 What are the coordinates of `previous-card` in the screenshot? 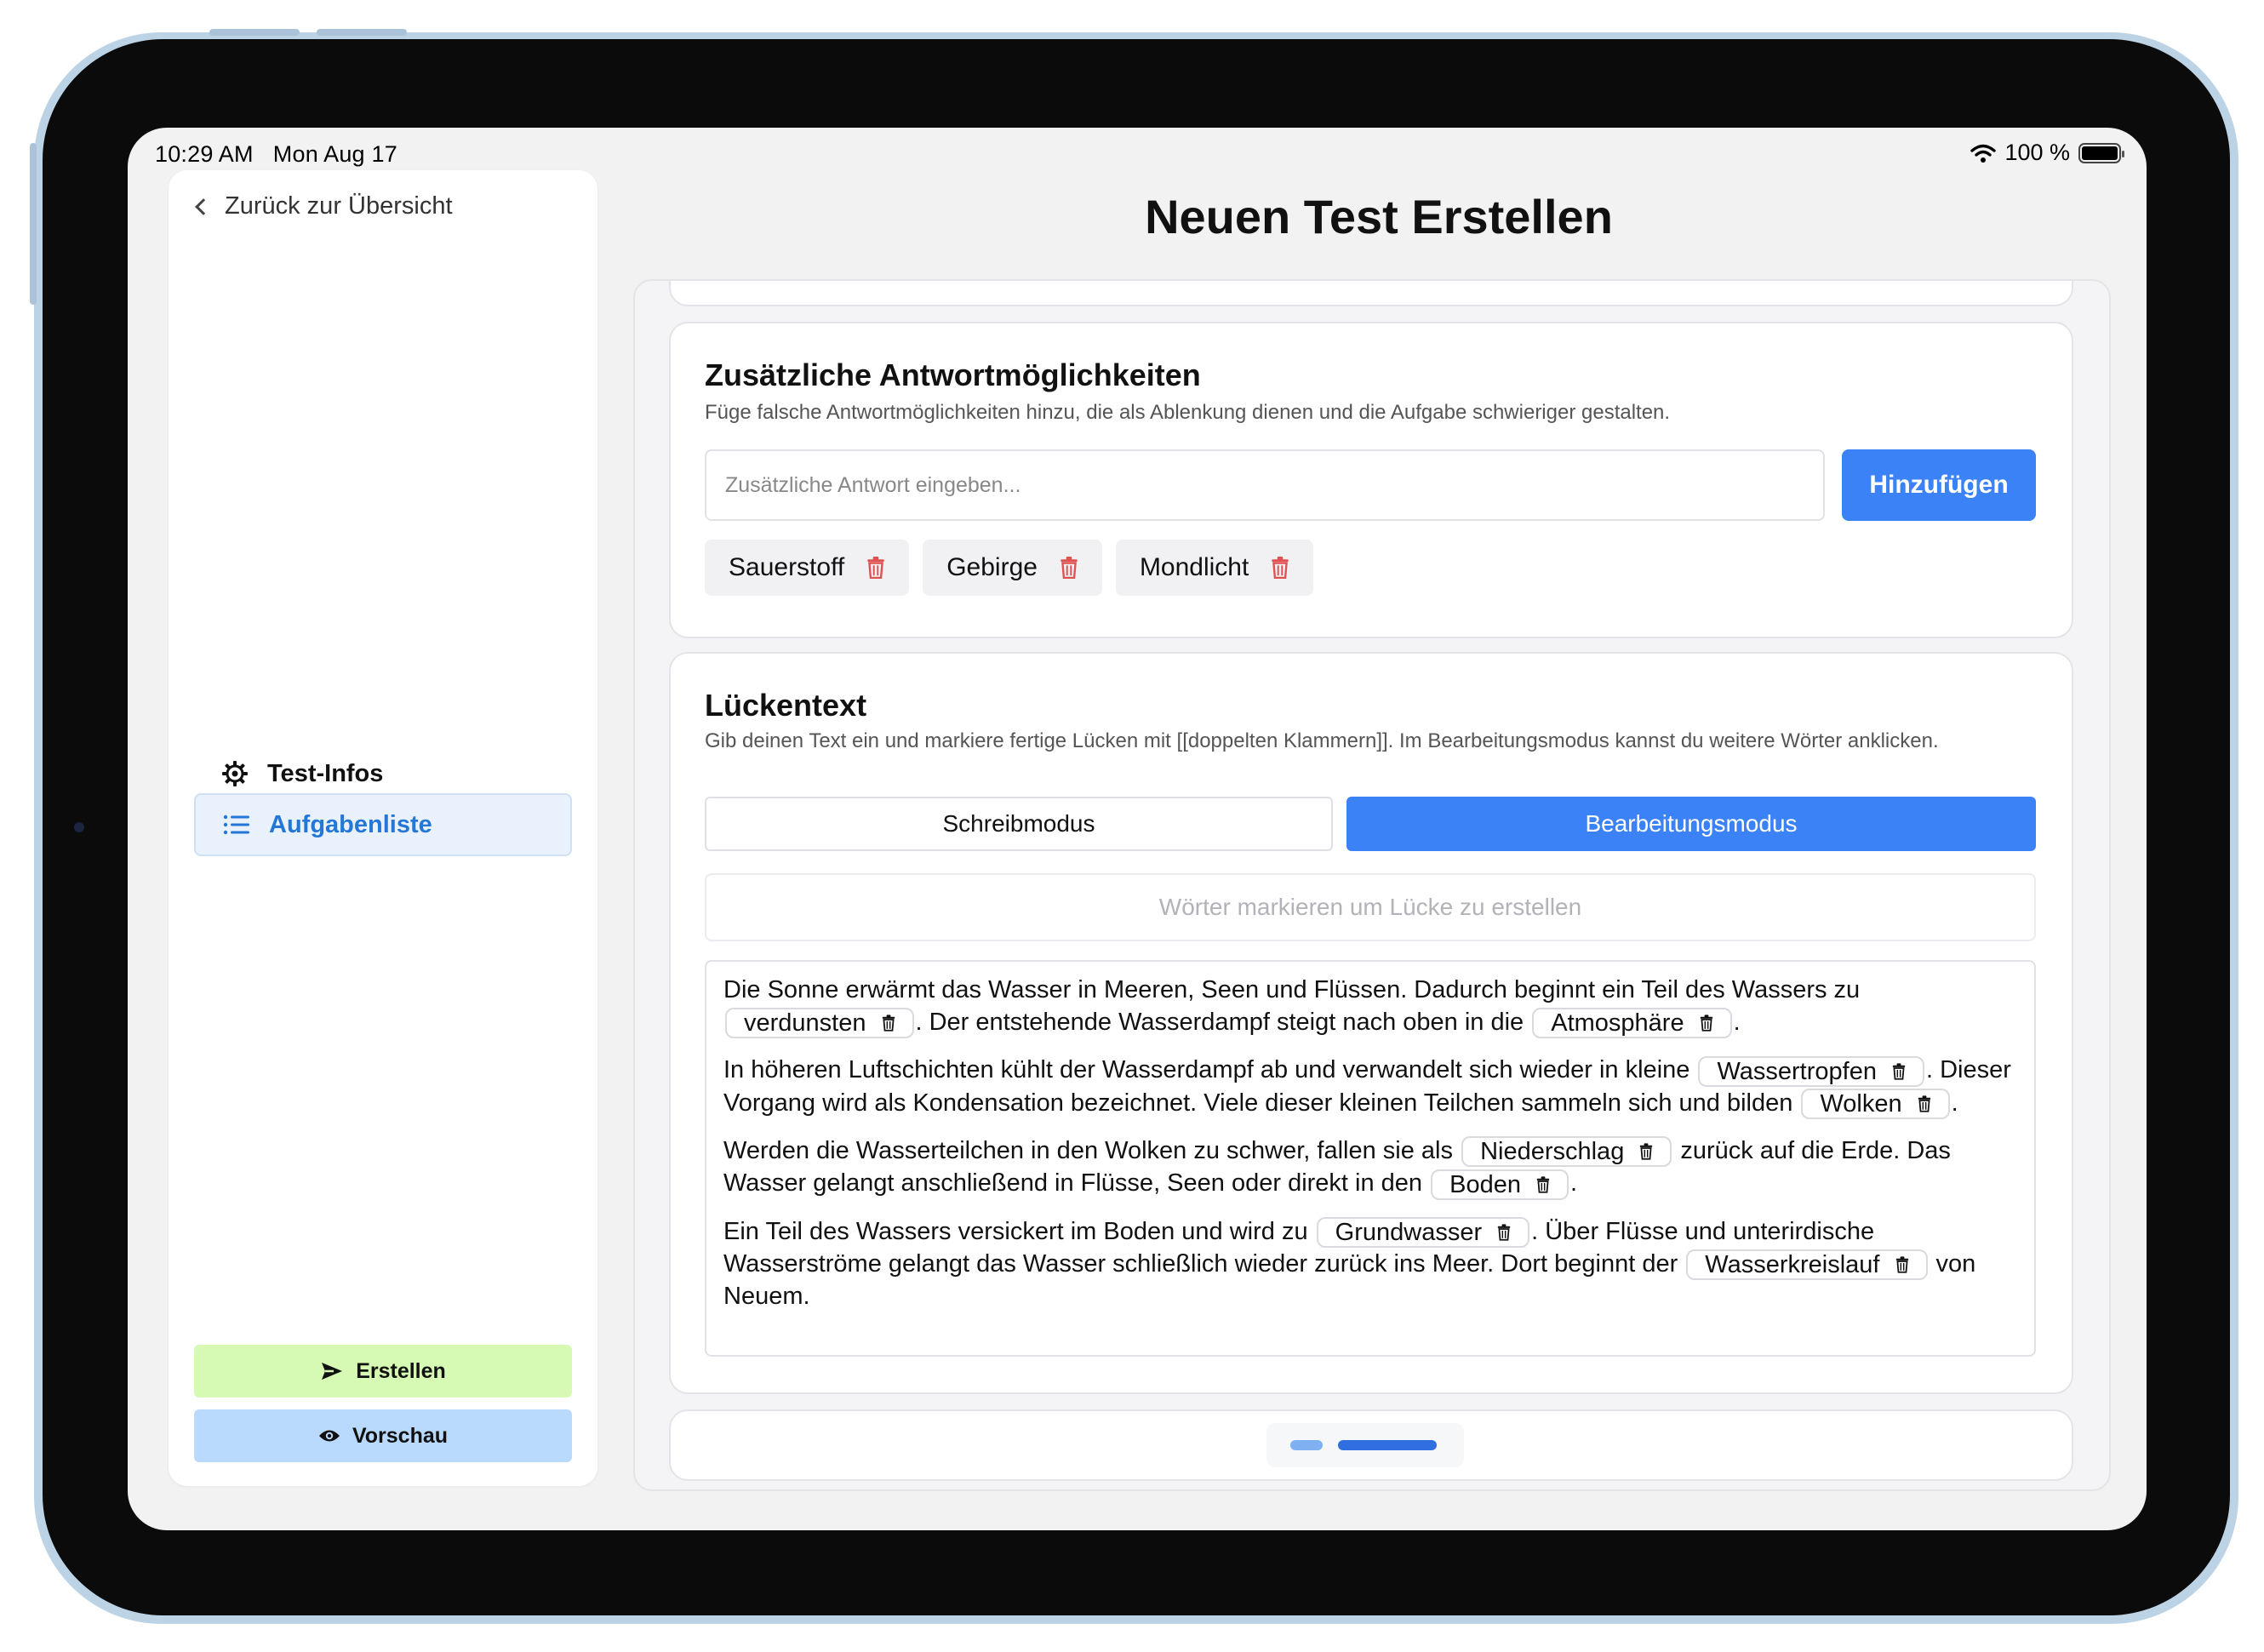 It's located at (1371, 294).